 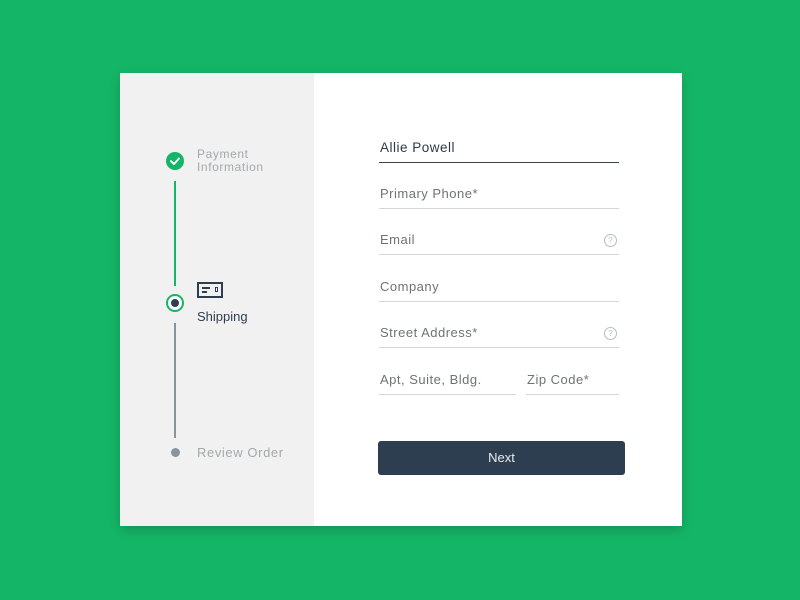 What do you see at coordinates (175, 380) in the screenshot?
I see `progress-line-upcoming` at bounding box center [175, 380].